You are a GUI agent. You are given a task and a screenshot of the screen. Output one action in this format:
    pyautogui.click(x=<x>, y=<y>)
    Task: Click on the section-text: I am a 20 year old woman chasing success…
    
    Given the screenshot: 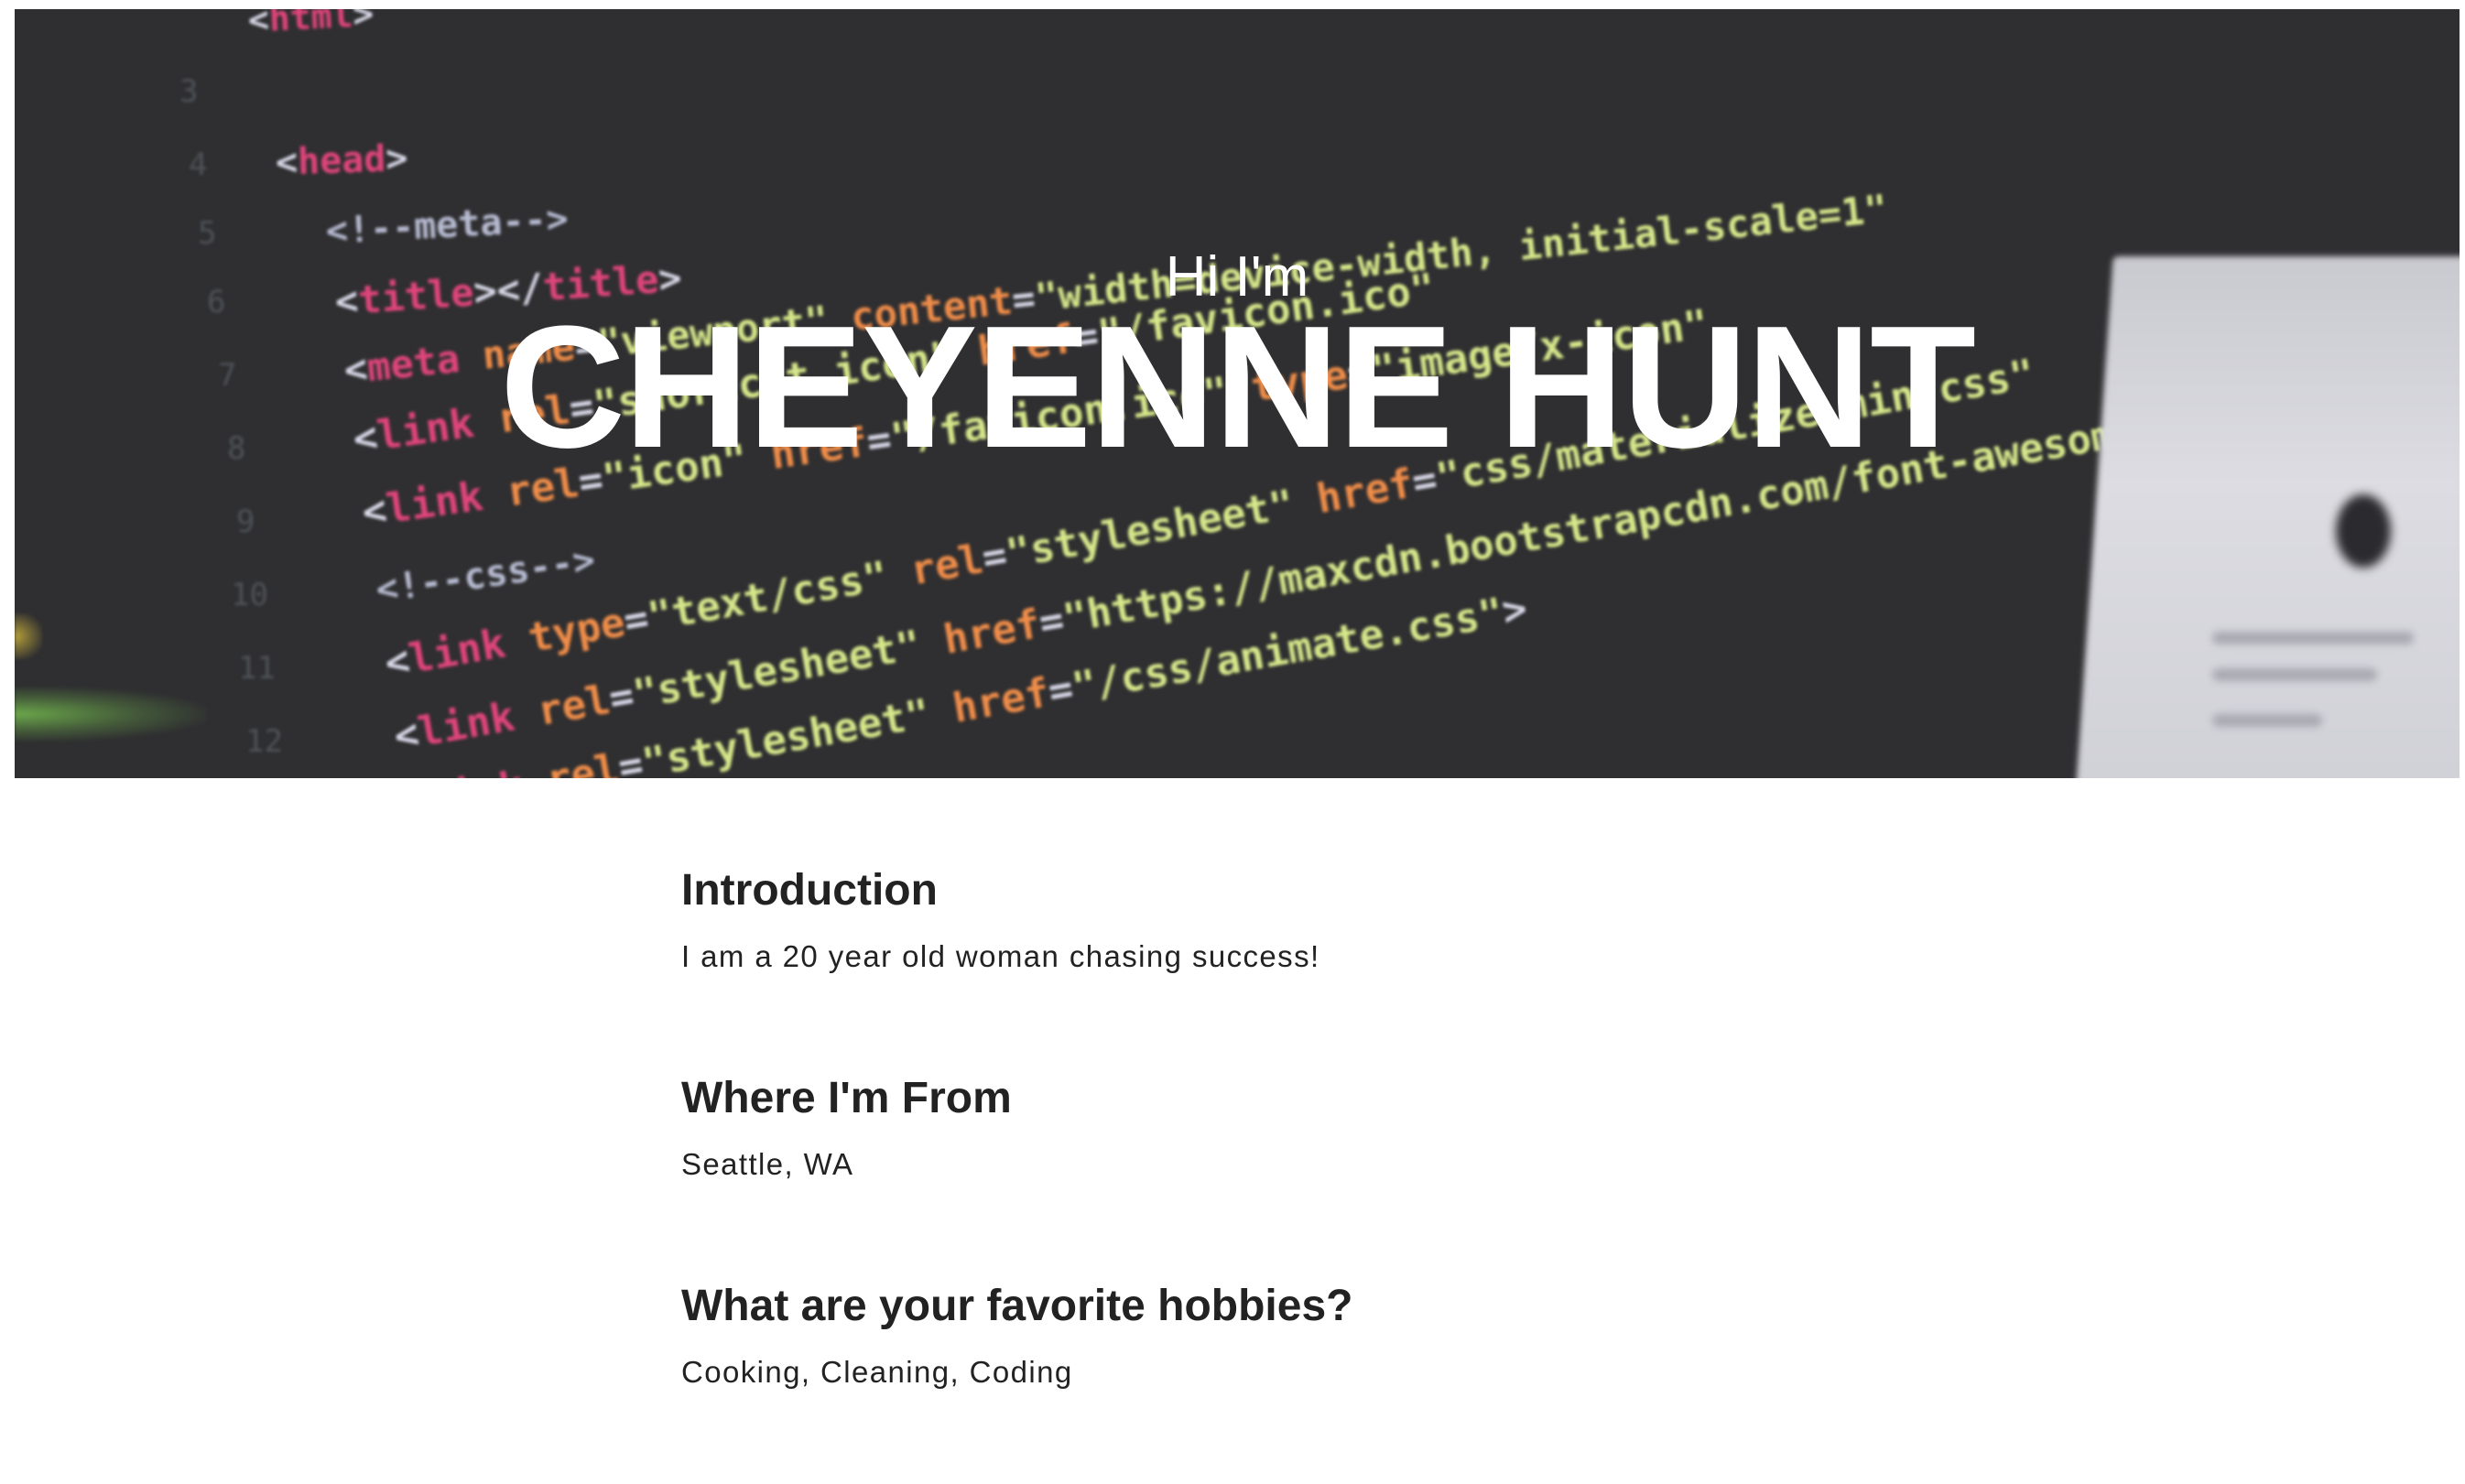 What is the action you would take?
    pyautogui.click(x=1001, y=956)
    